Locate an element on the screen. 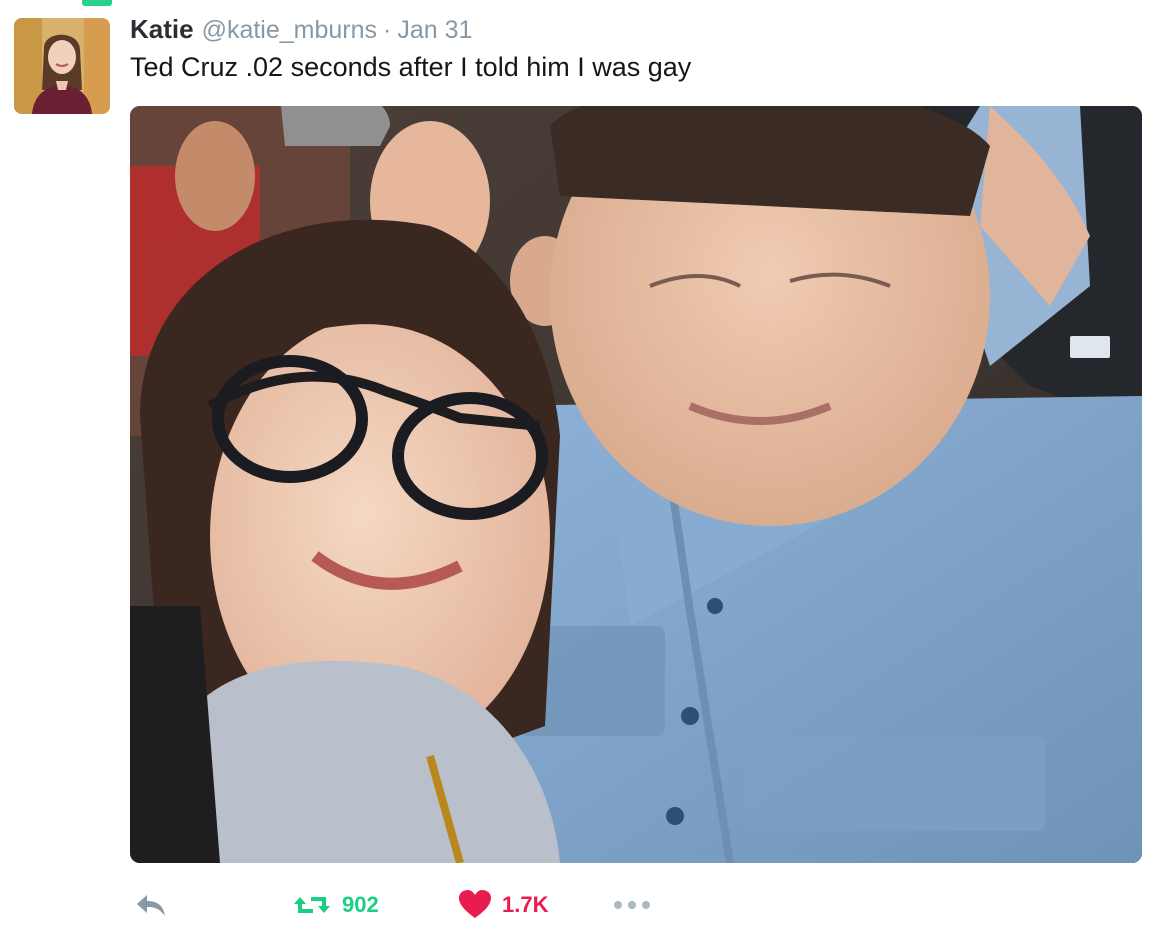 This screenshot has height=936, width=1160. heart-icon is located at coordinates (475, 904).